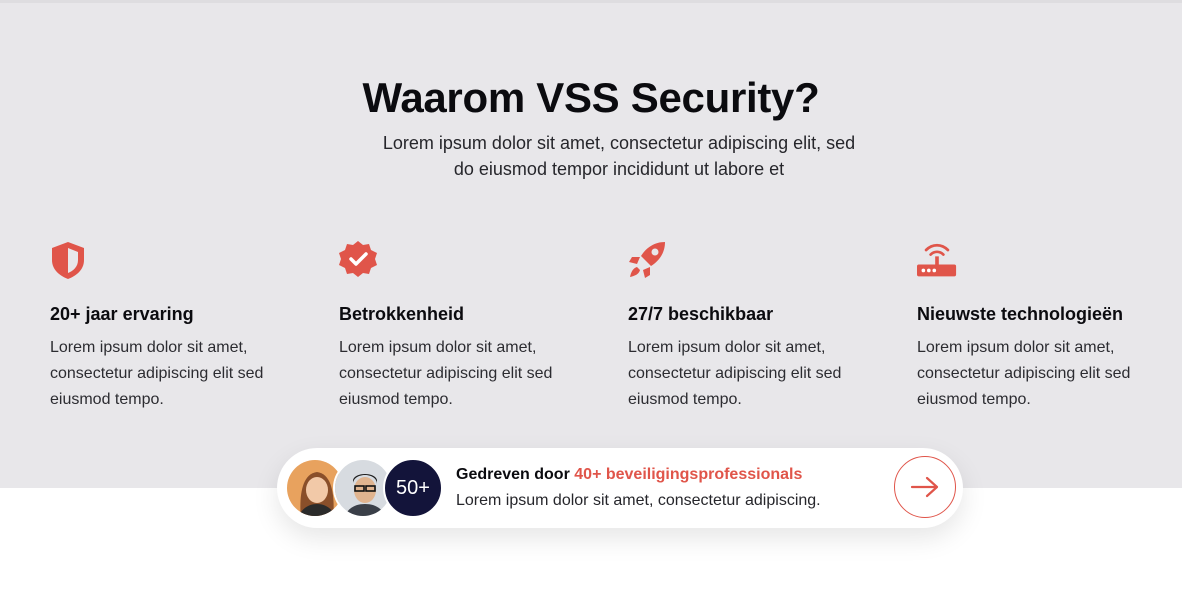 This screenshot has width=1182, height=610. What do you see at coordinates (591, 1) in the screenshot?
I see `top-divider` at bounding box center [591, 1].